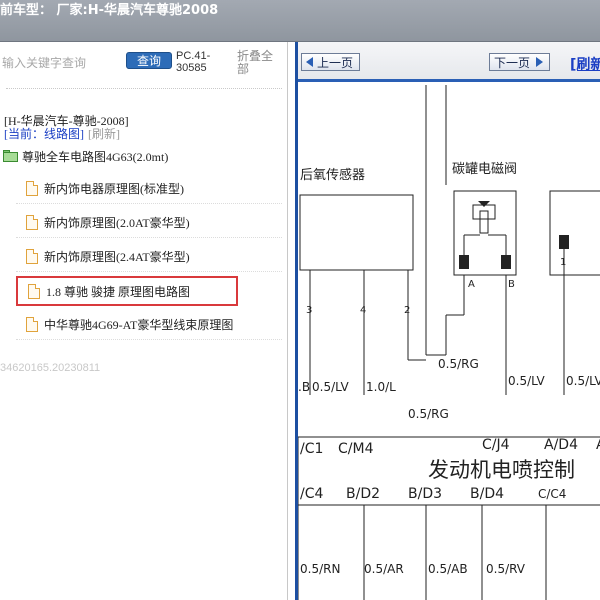  What do you see at coordinates (139, 325) in the screenshot?
I see `tree-item-label: 中华尊驰4G69-AT豪华型线束原理图` at bounding box center [139, 325].